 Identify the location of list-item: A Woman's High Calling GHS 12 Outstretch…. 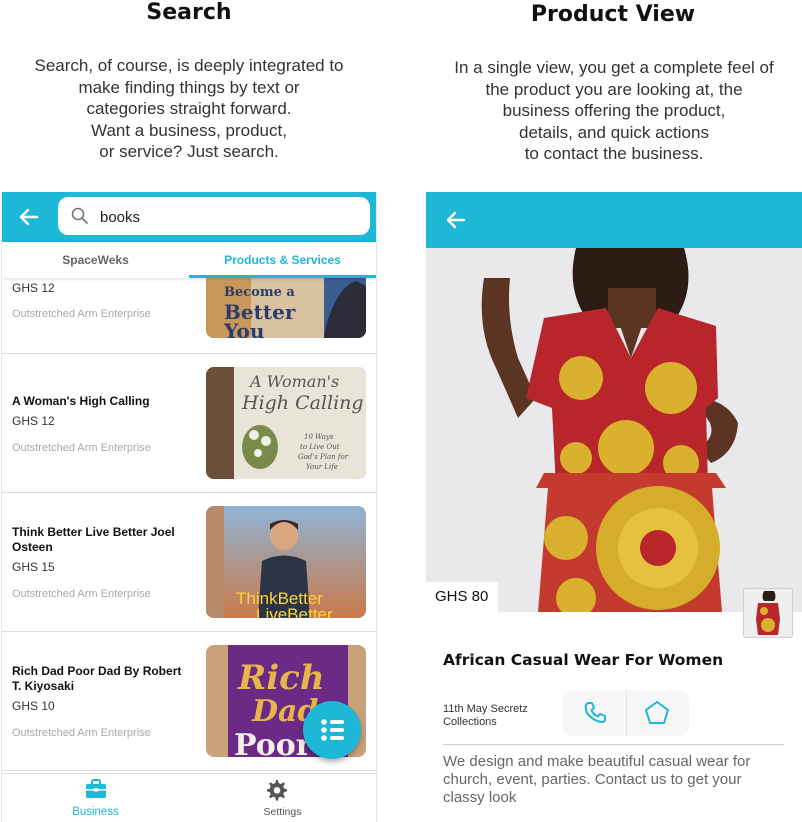
(189, 423).